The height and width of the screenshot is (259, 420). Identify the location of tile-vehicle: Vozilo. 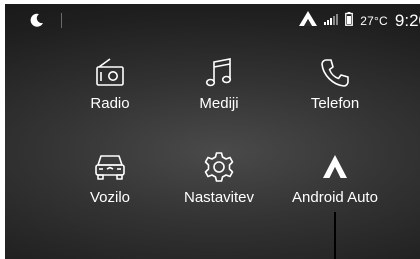
(110, 182).